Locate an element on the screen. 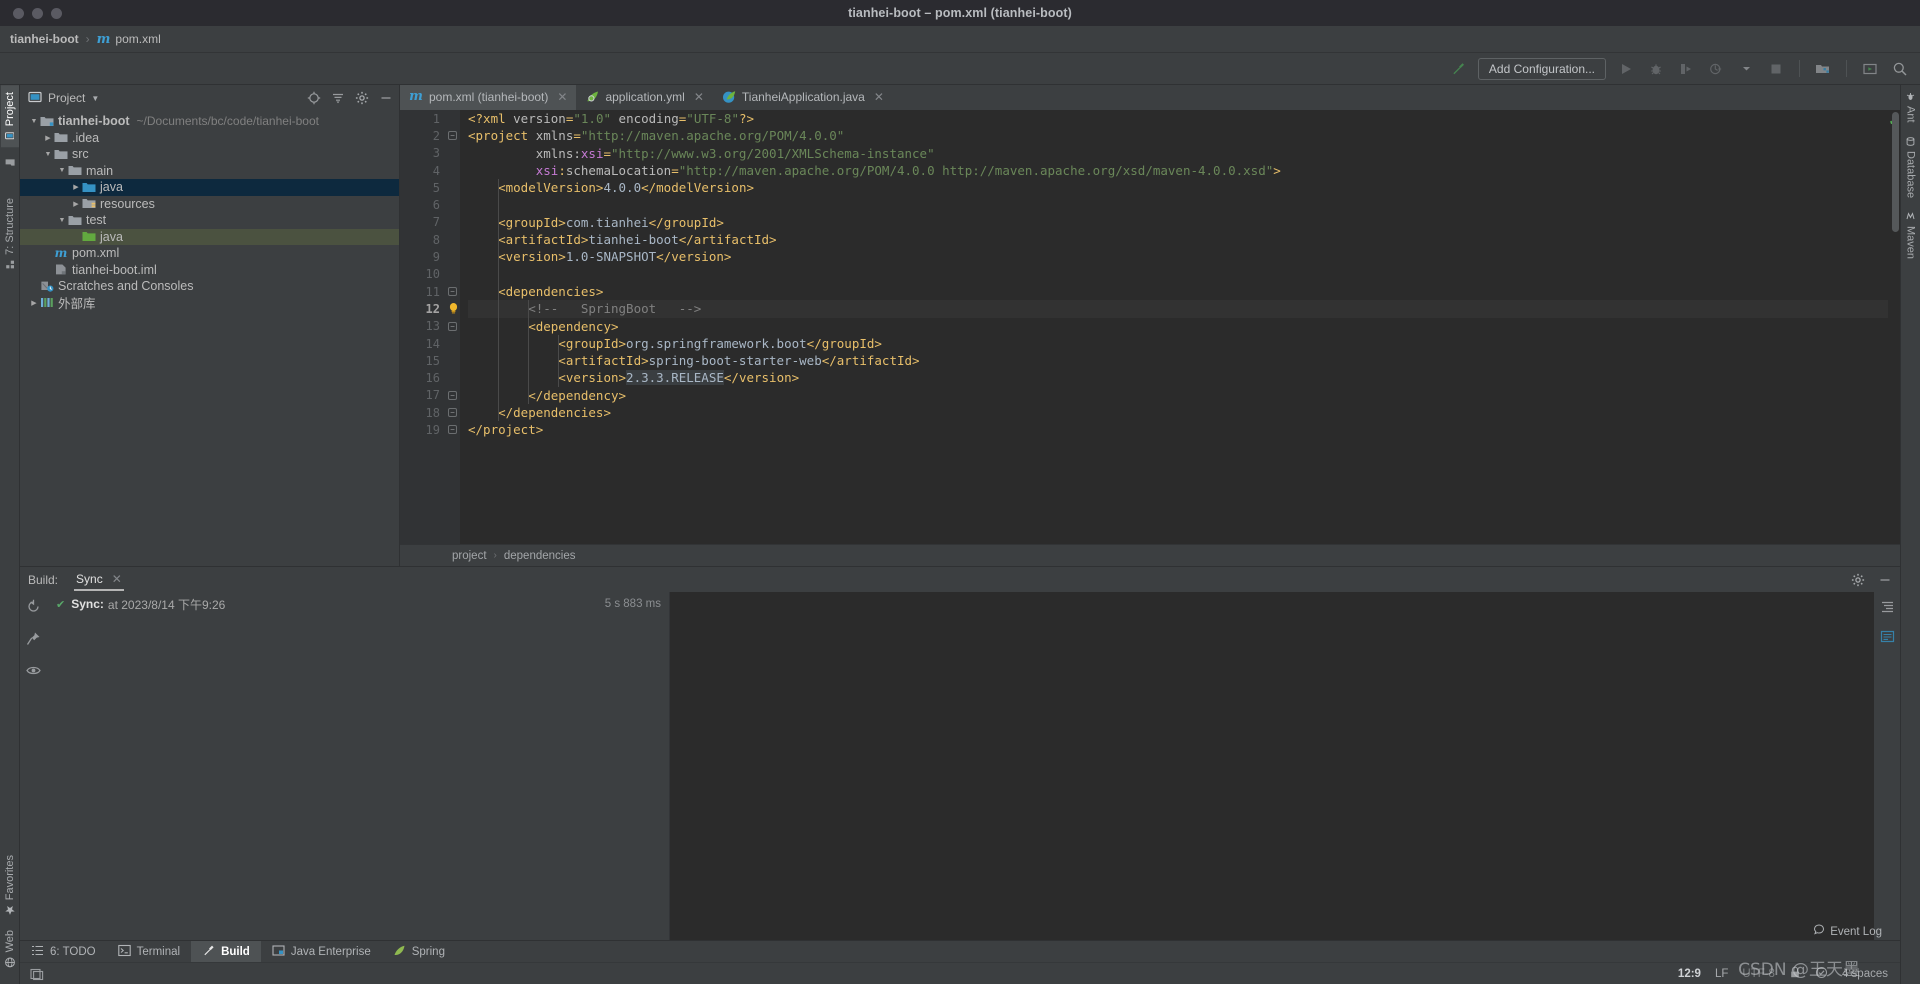 This screenshot has height=984, width=1920. search-icon is located at coordinates (1900, 69).